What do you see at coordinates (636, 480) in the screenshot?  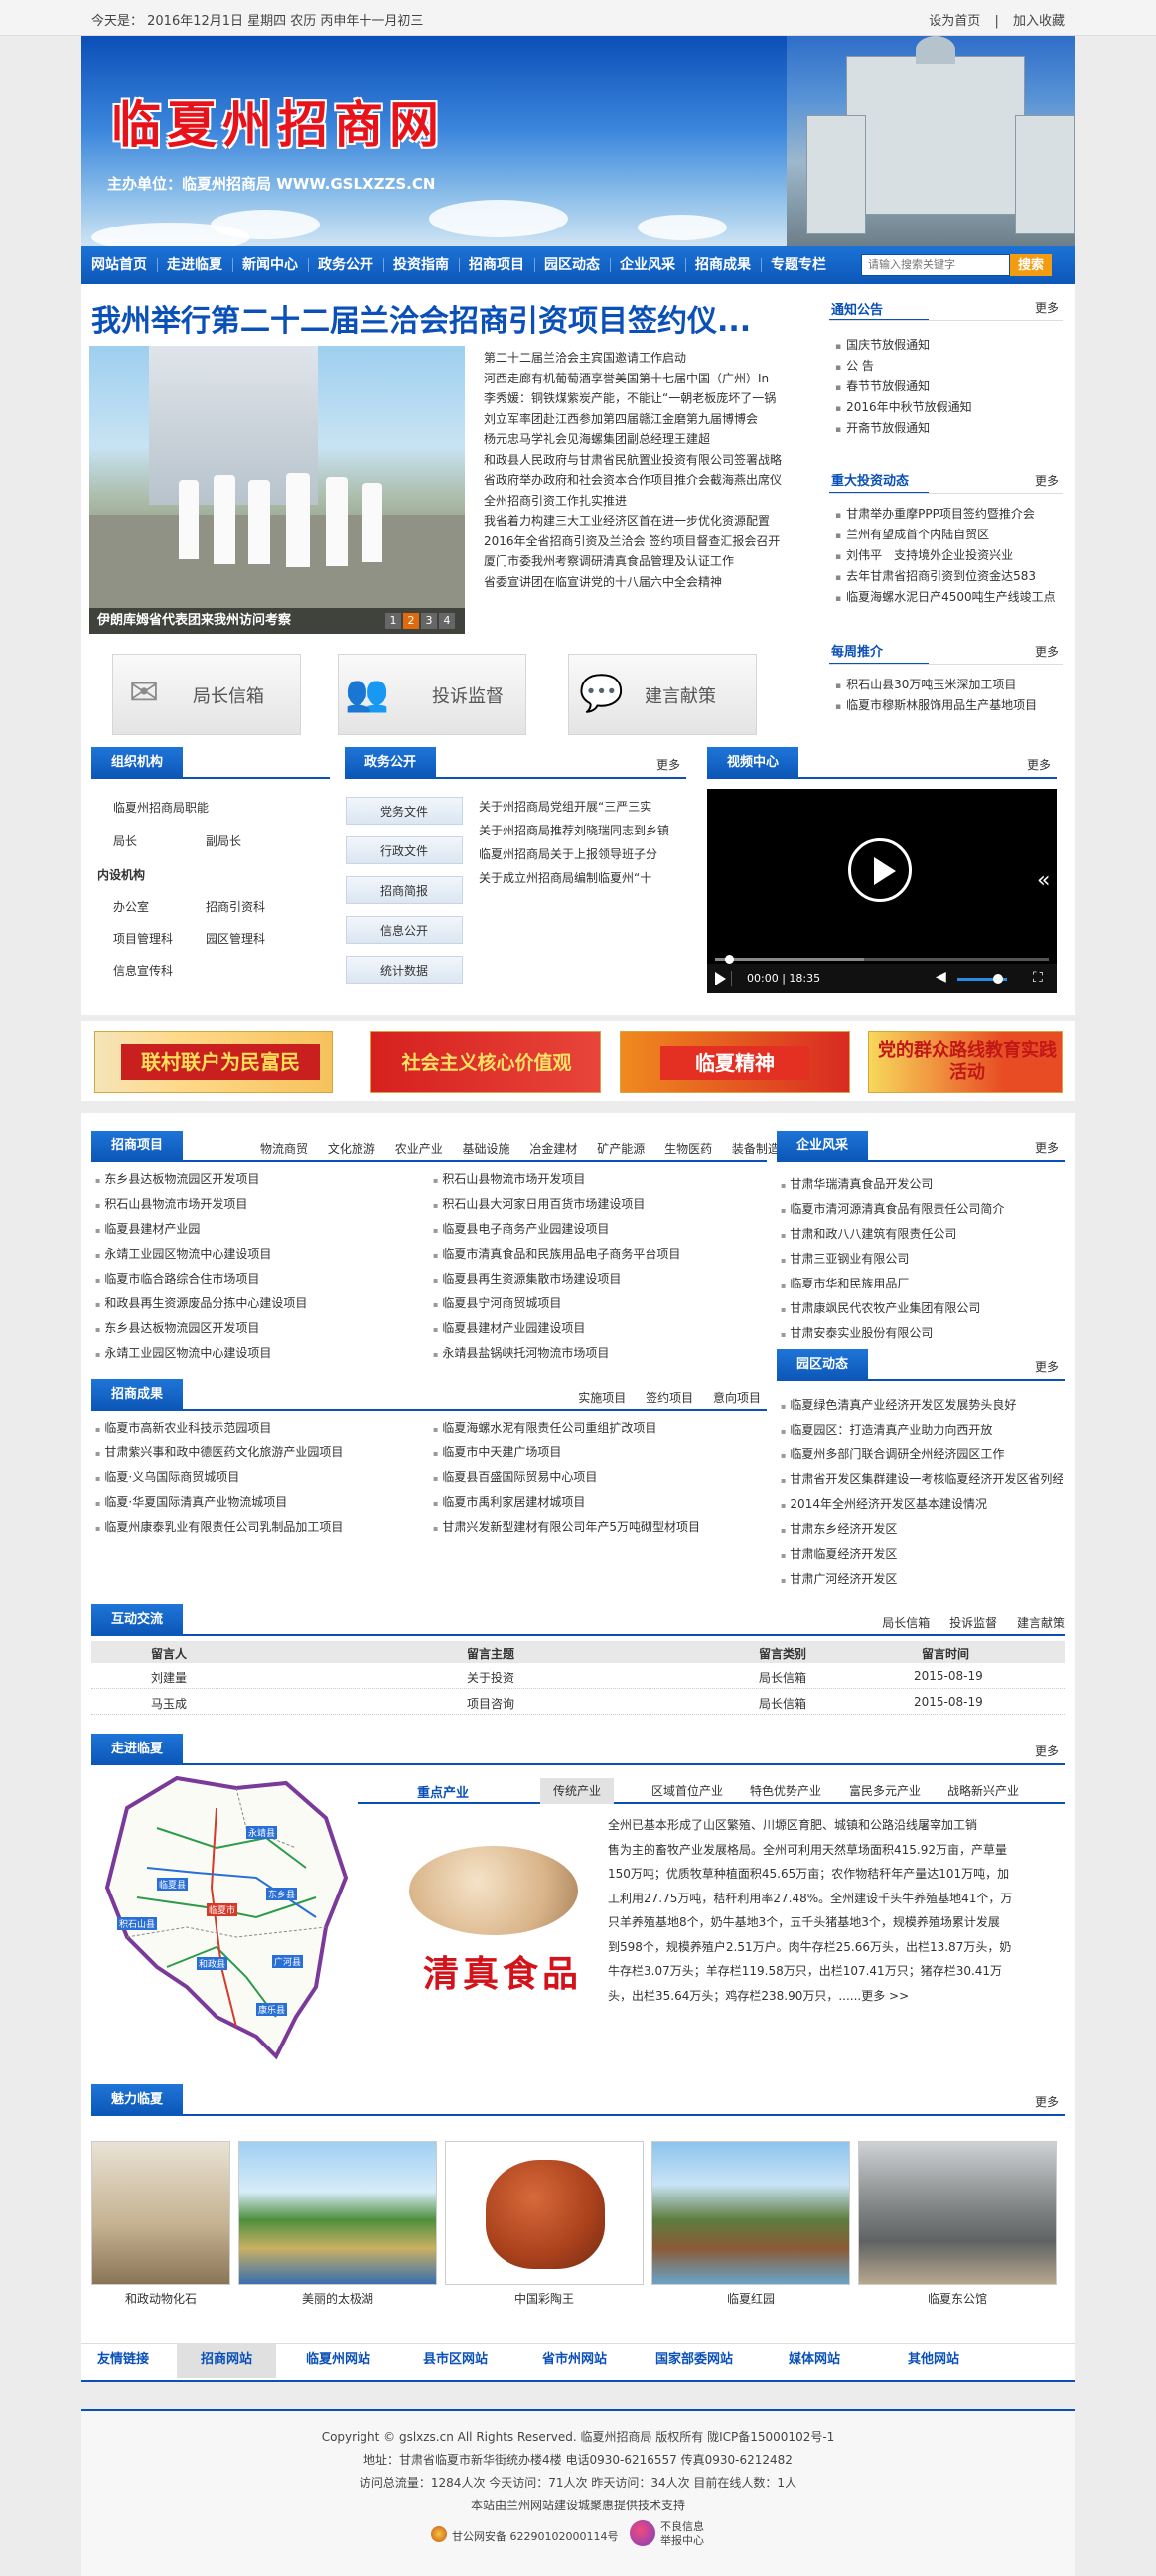 I see `lead-news-item: 省政府举办政府和社会资本合作项目推介会截海燕出席仪` at bounding box center [636, 480].